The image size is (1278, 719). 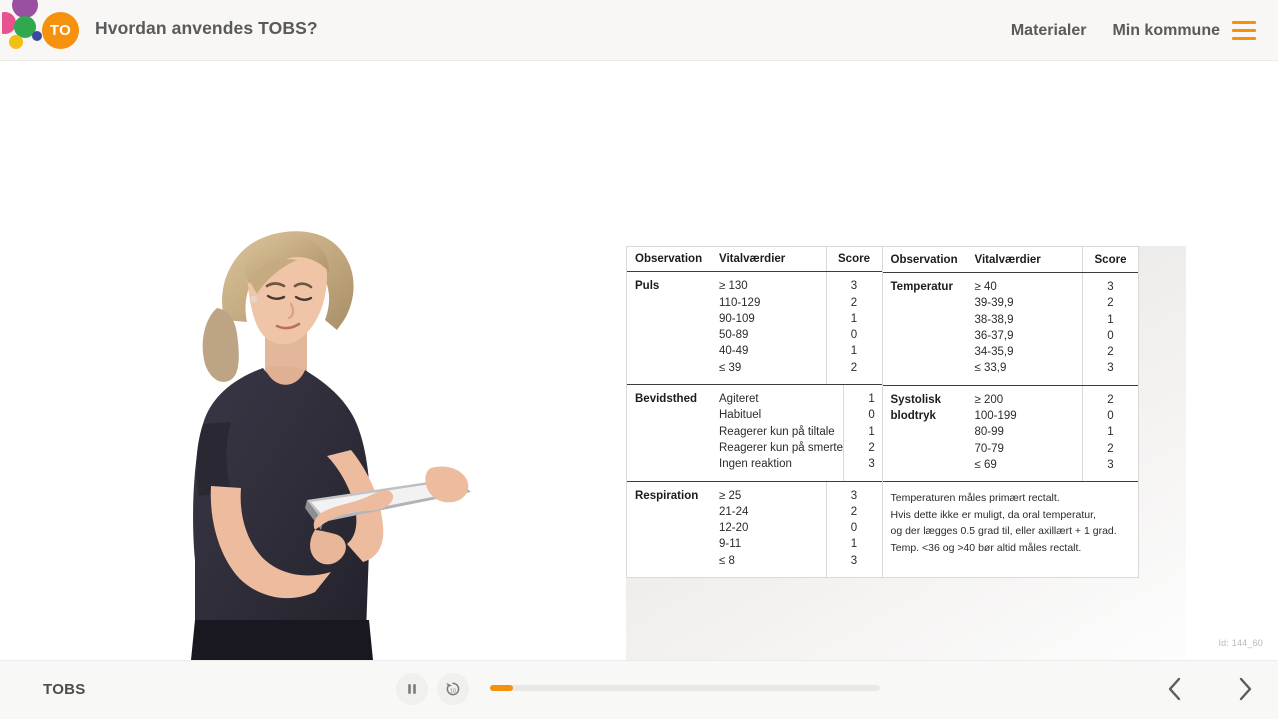 What do you see at coordinates (730, 367) in the screenshot?
I see `value-cell: ≤ 39` at bounding box center [730, 367].